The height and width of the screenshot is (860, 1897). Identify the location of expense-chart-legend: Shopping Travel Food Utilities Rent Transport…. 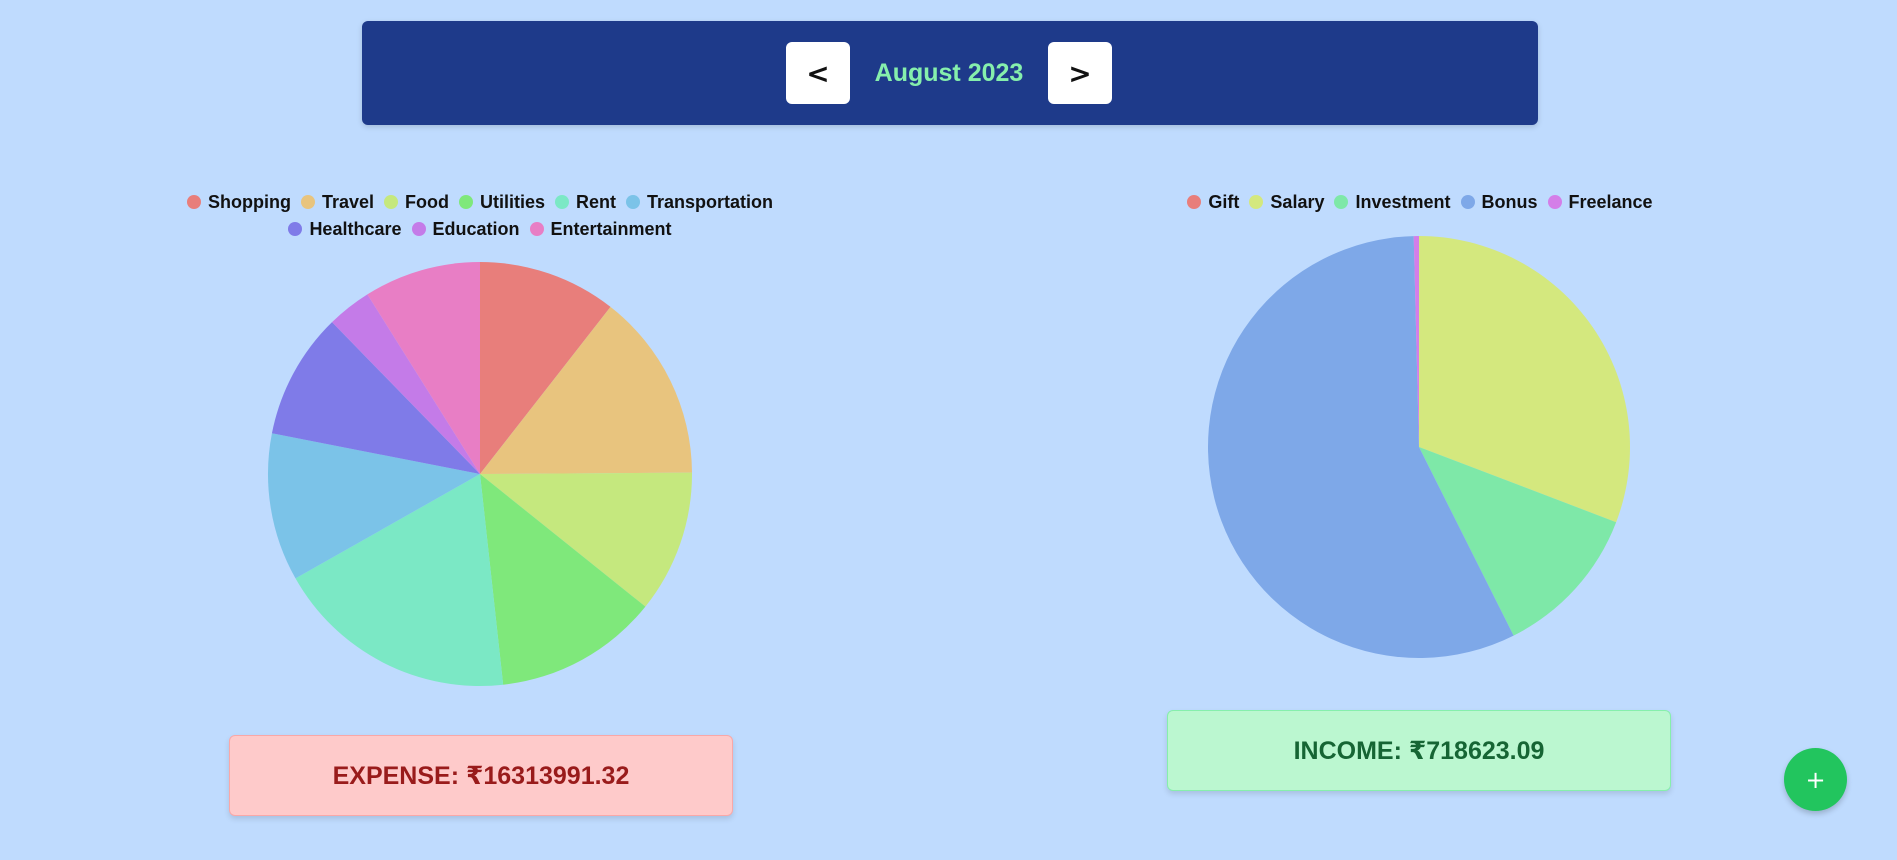
(480, 215).